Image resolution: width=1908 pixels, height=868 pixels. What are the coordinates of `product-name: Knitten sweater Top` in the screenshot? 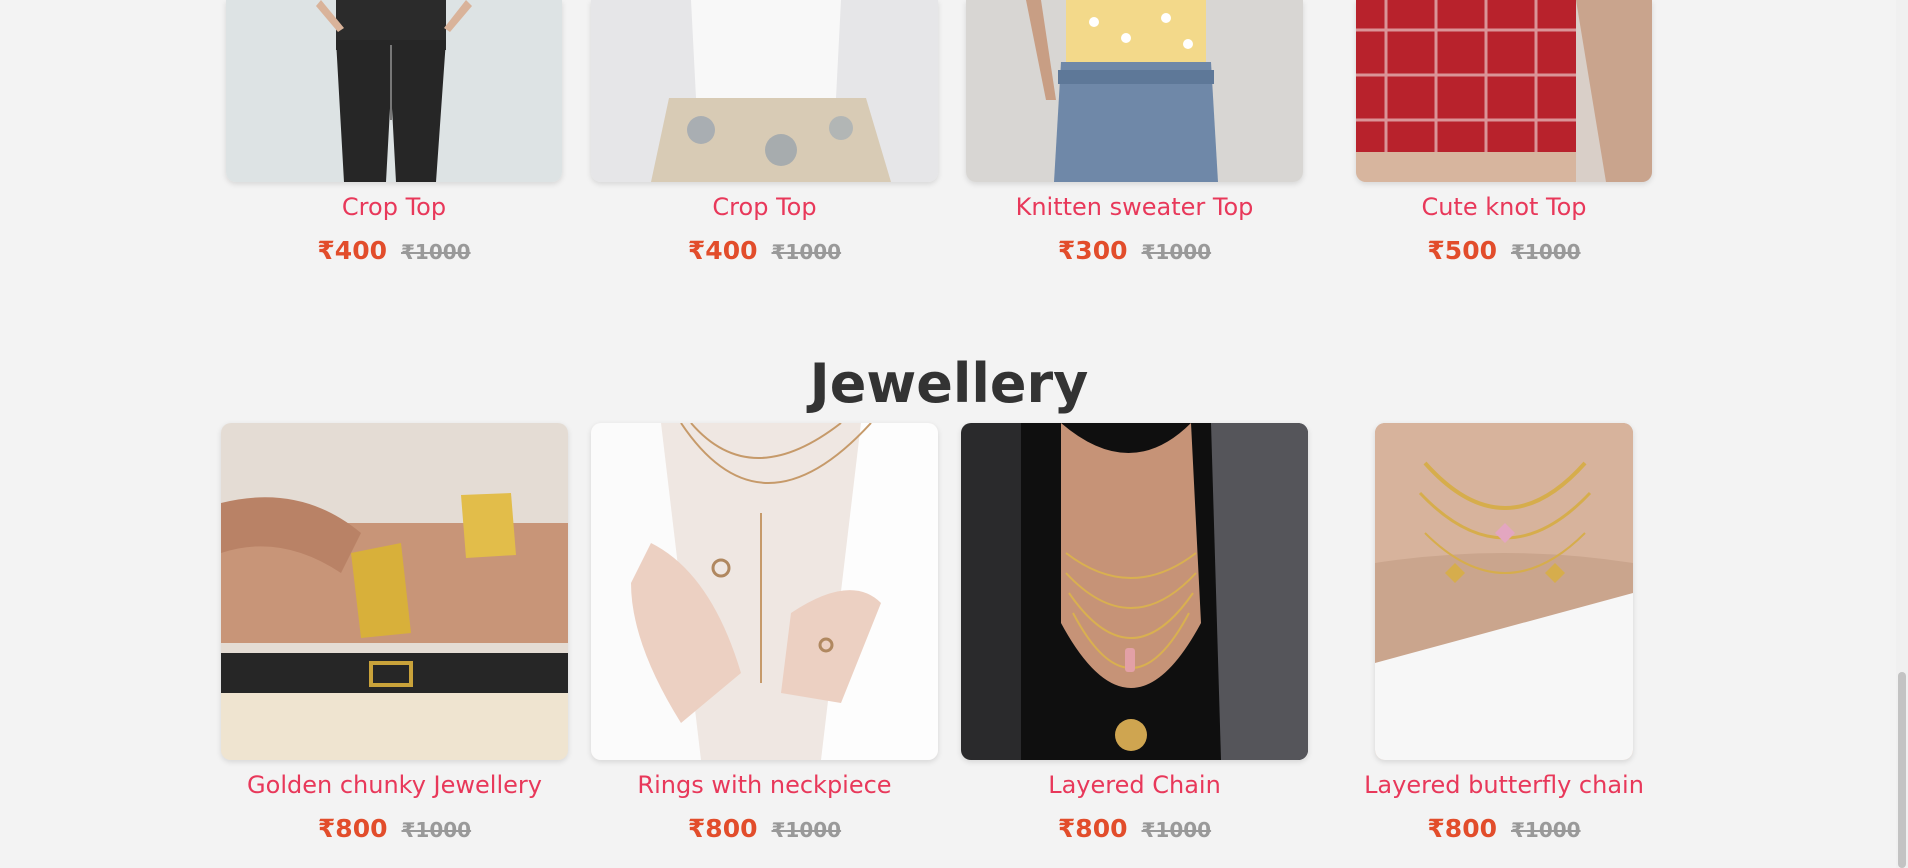 It's located at (1134, 207).